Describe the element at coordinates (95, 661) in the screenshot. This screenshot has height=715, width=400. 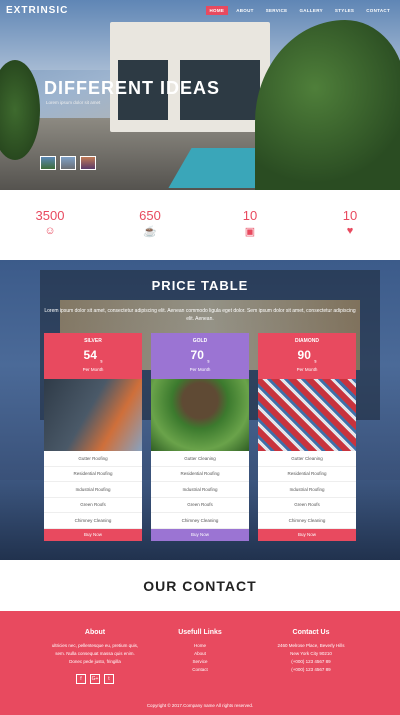
I see `footer-about-line: Donec pede justo, fringilla` at that location.